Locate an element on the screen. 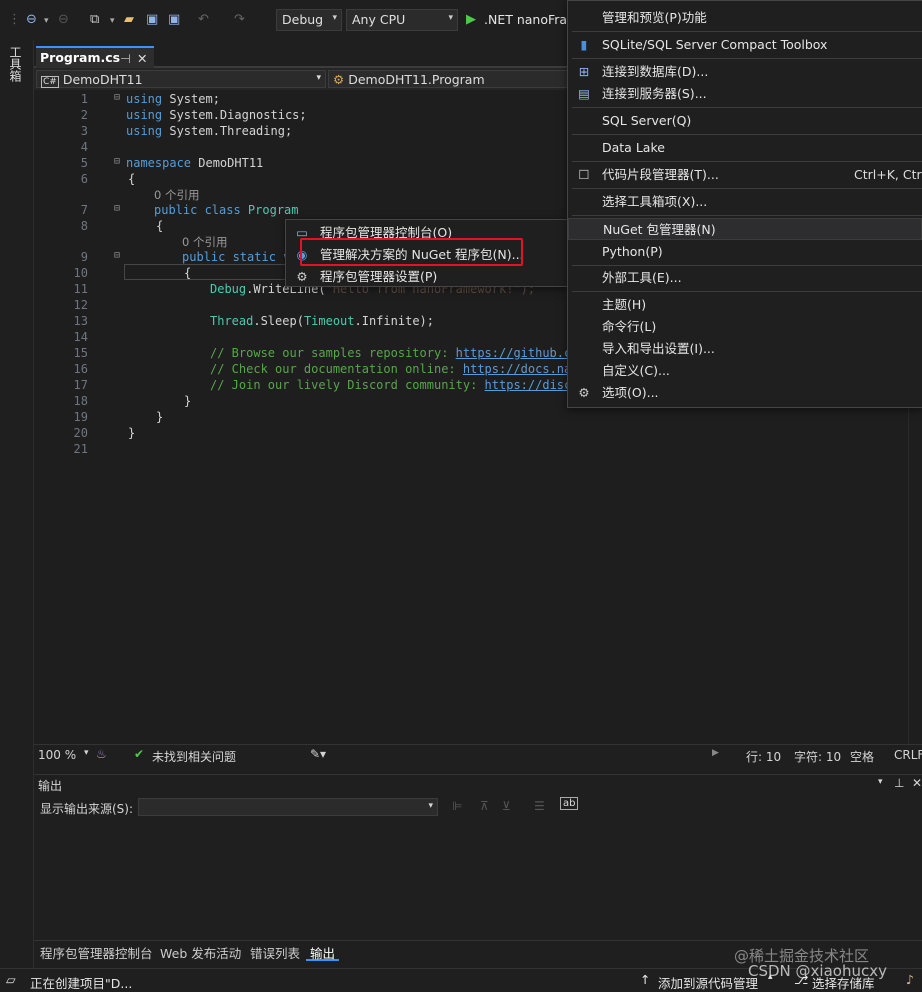  line-number: 11 is located at coordinates (80, 289).